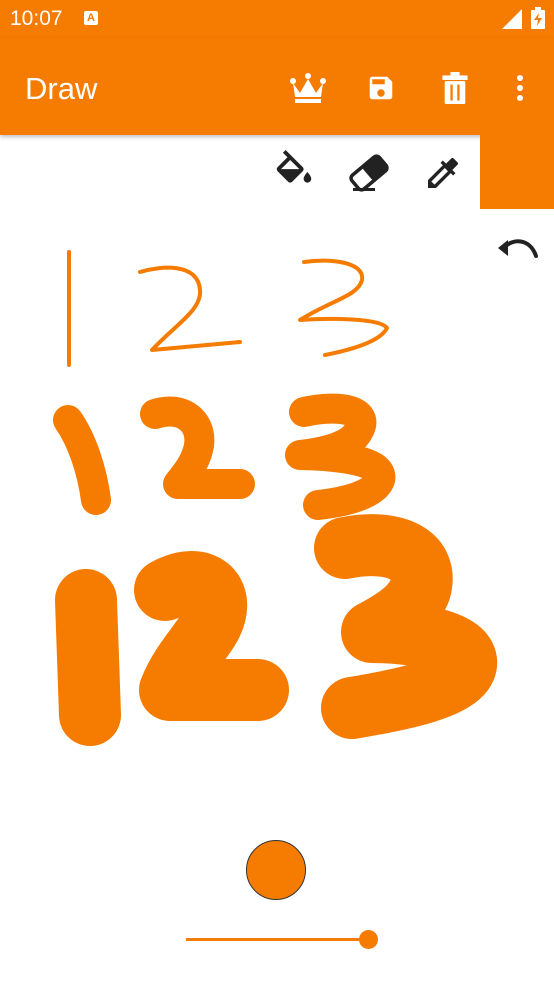  I want to click on more-vert-icon, so click(520, 88).